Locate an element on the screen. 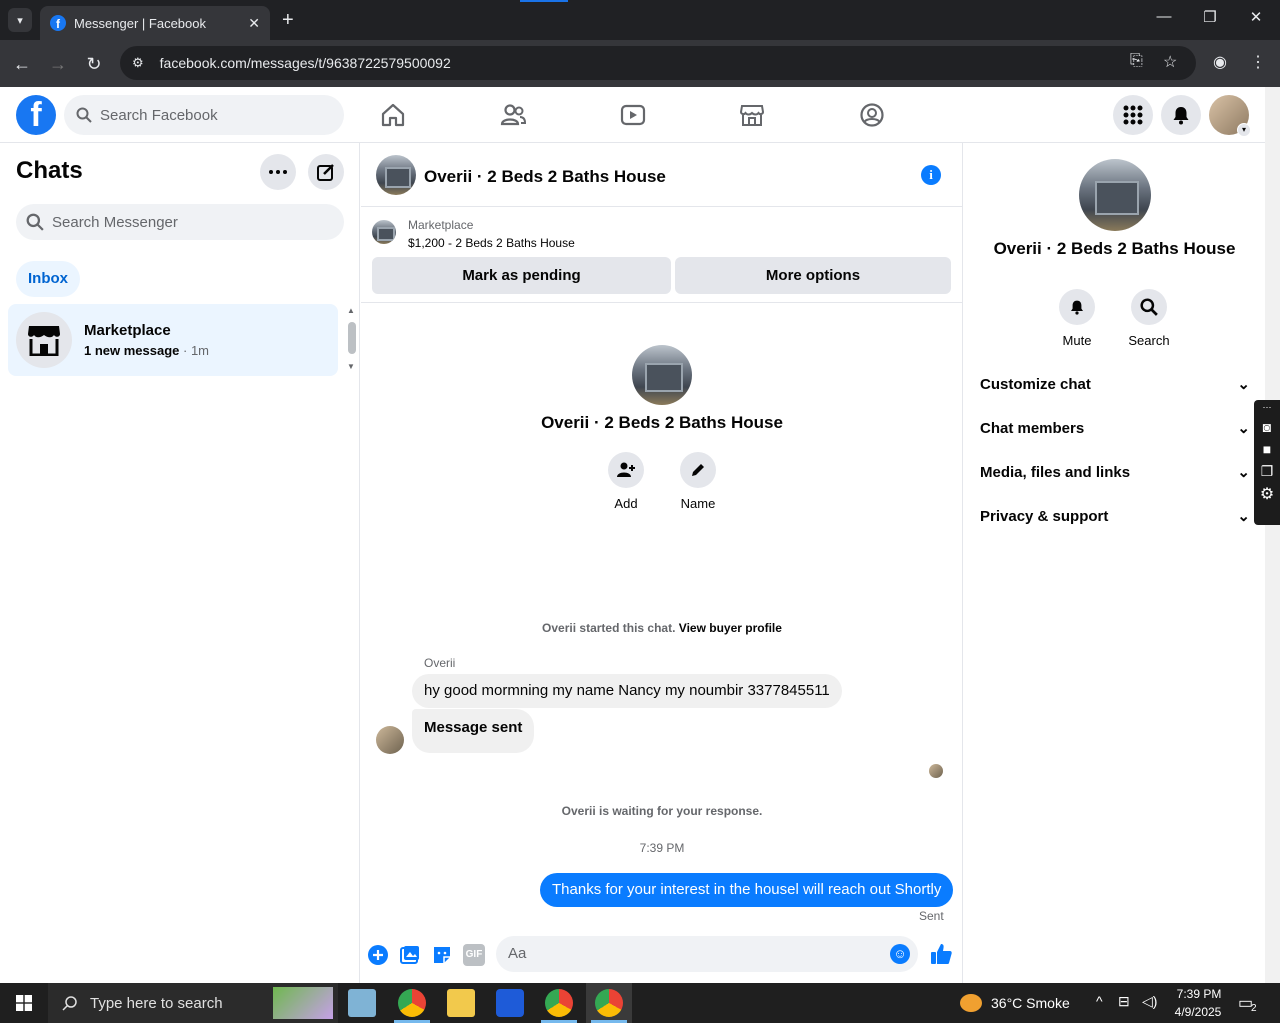  sent-status: Sent is located at coordinates (931, 916).